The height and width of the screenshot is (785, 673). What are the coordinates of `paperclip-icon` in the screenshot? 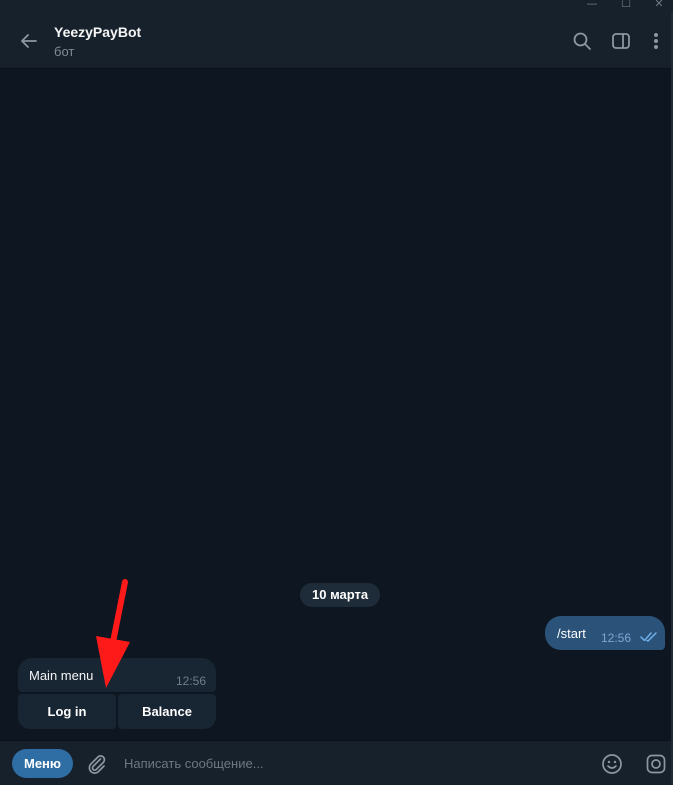 It's located at (97, 764).